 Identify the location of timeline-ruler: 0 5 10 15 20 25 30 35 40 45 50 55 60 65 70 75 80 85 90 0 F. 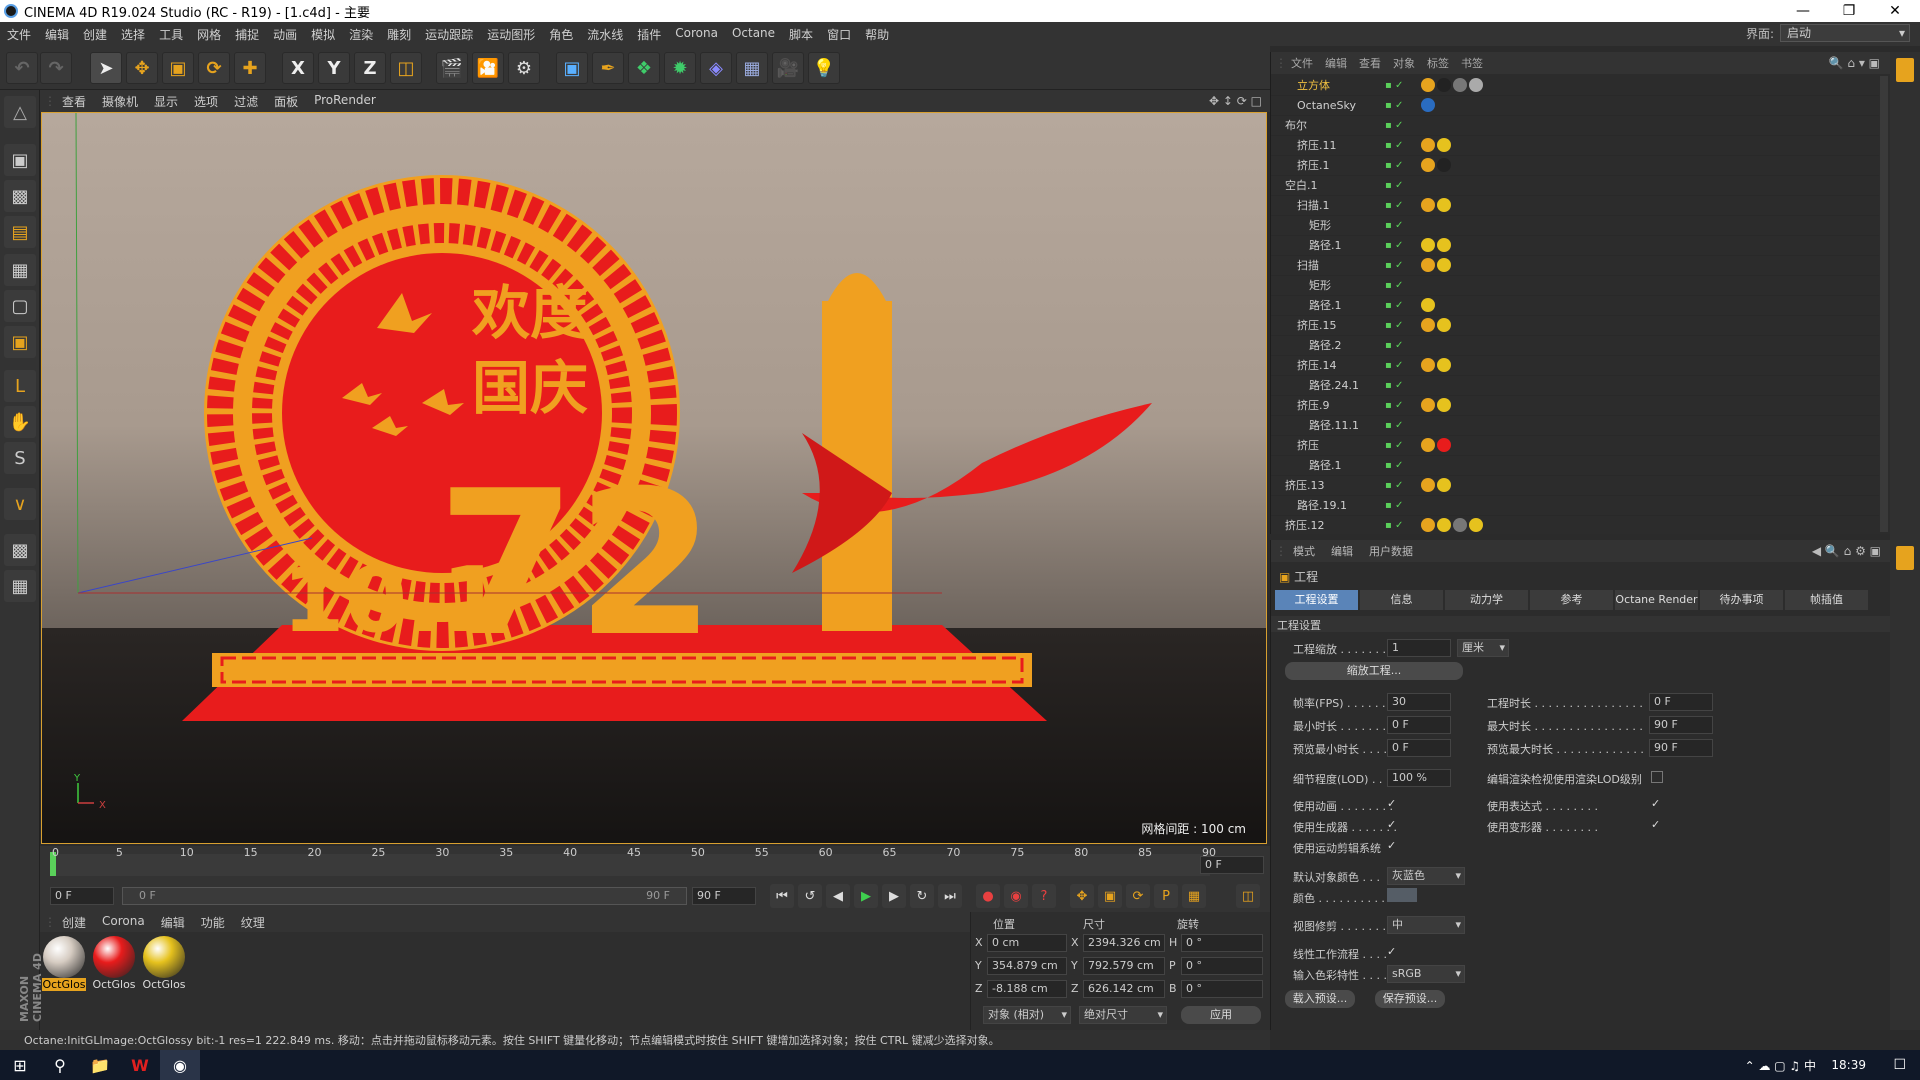
(655, 863).